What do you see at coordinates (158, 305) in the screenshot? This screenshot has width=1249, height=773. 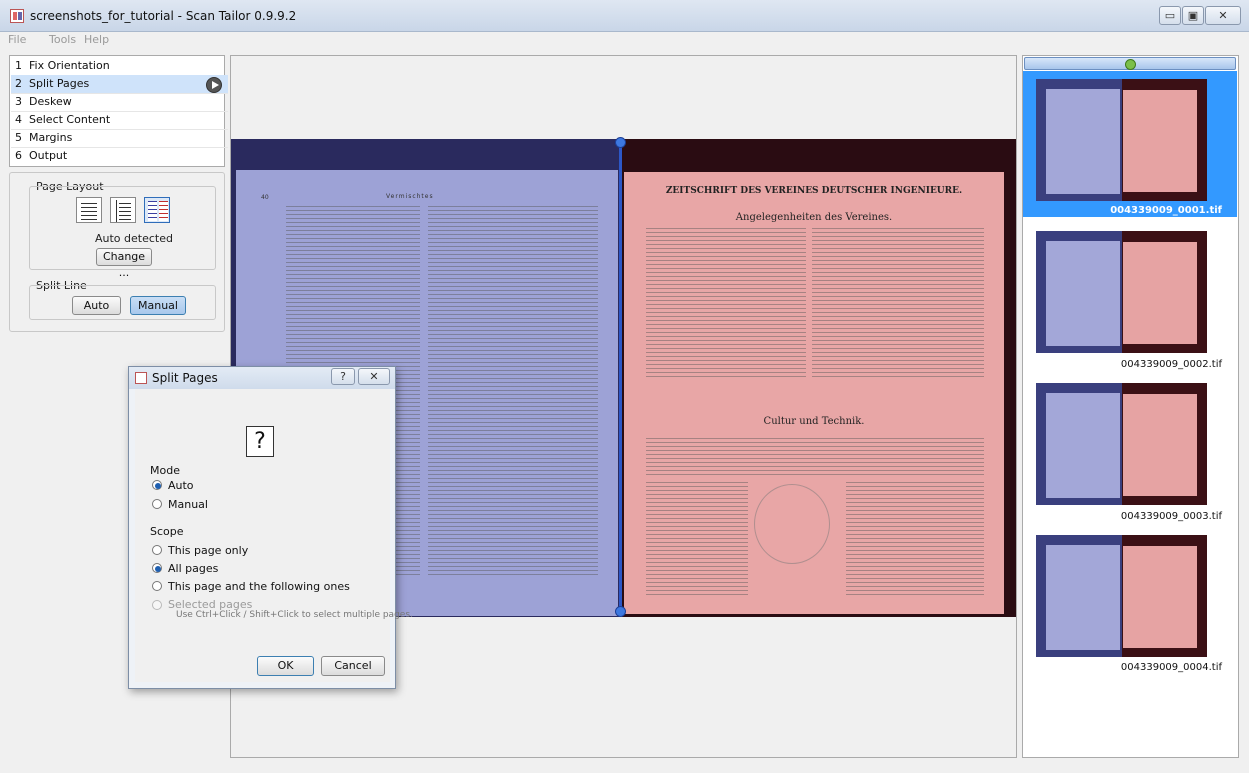 I see `split-manual-button: Manual` at bounding box center [158, 305].